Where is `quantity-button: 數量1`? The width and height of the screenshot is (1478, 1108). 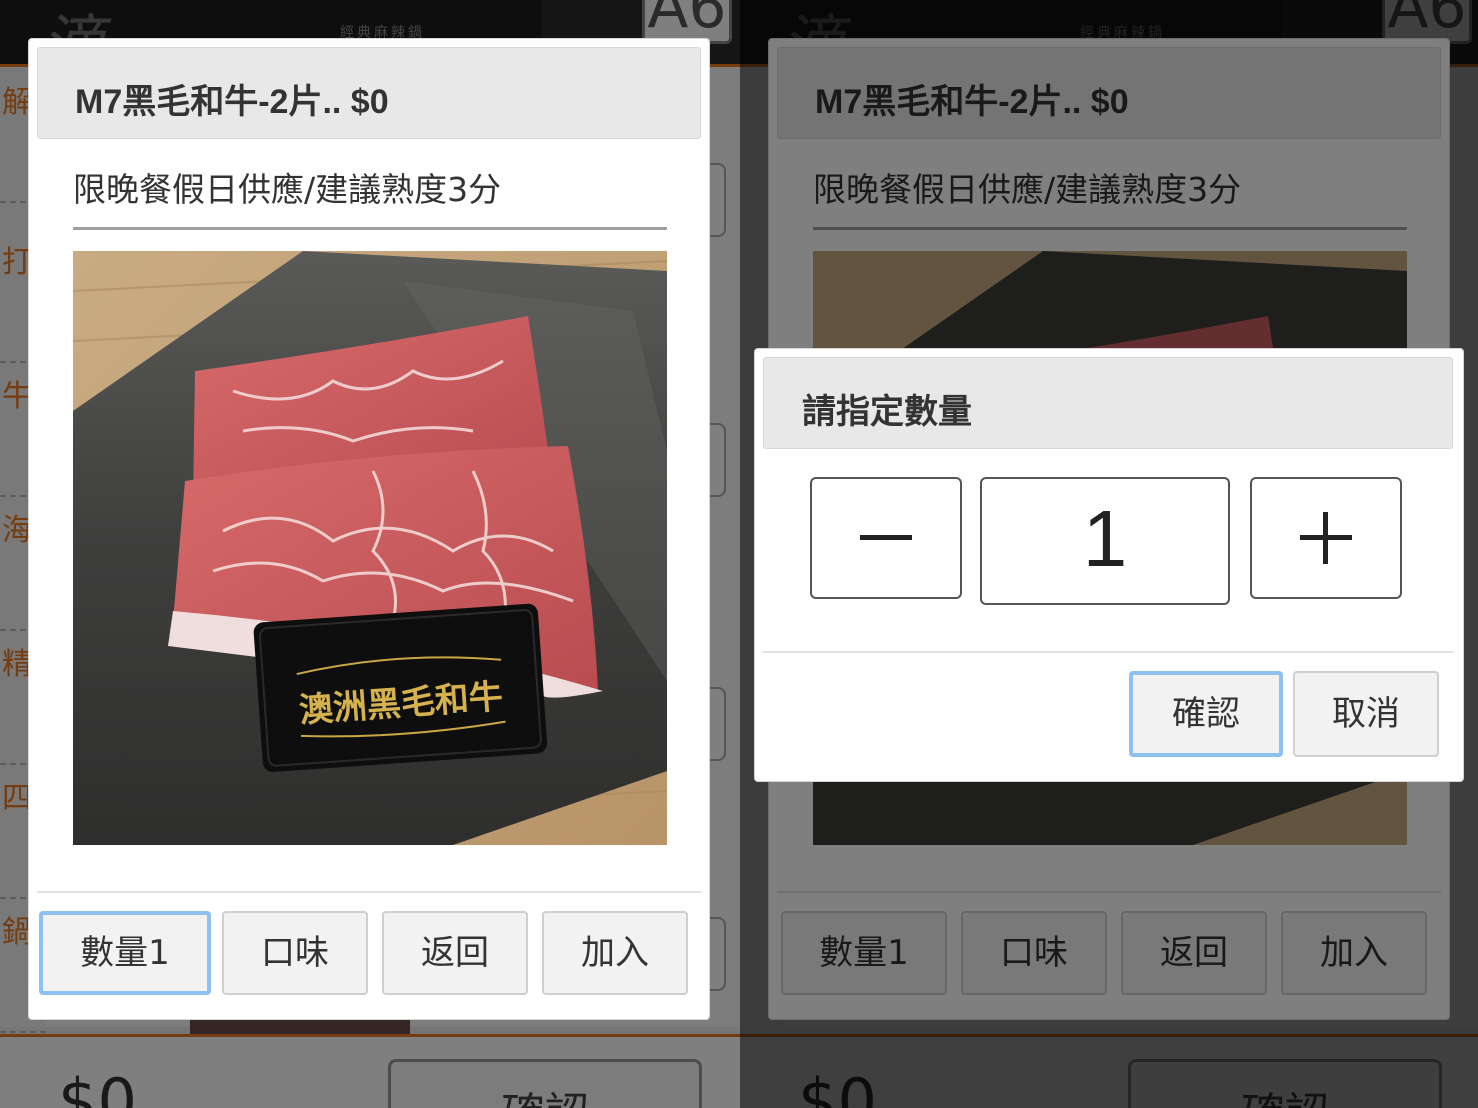
quantity-button: 數量1 is located at coordinates (125, 953).